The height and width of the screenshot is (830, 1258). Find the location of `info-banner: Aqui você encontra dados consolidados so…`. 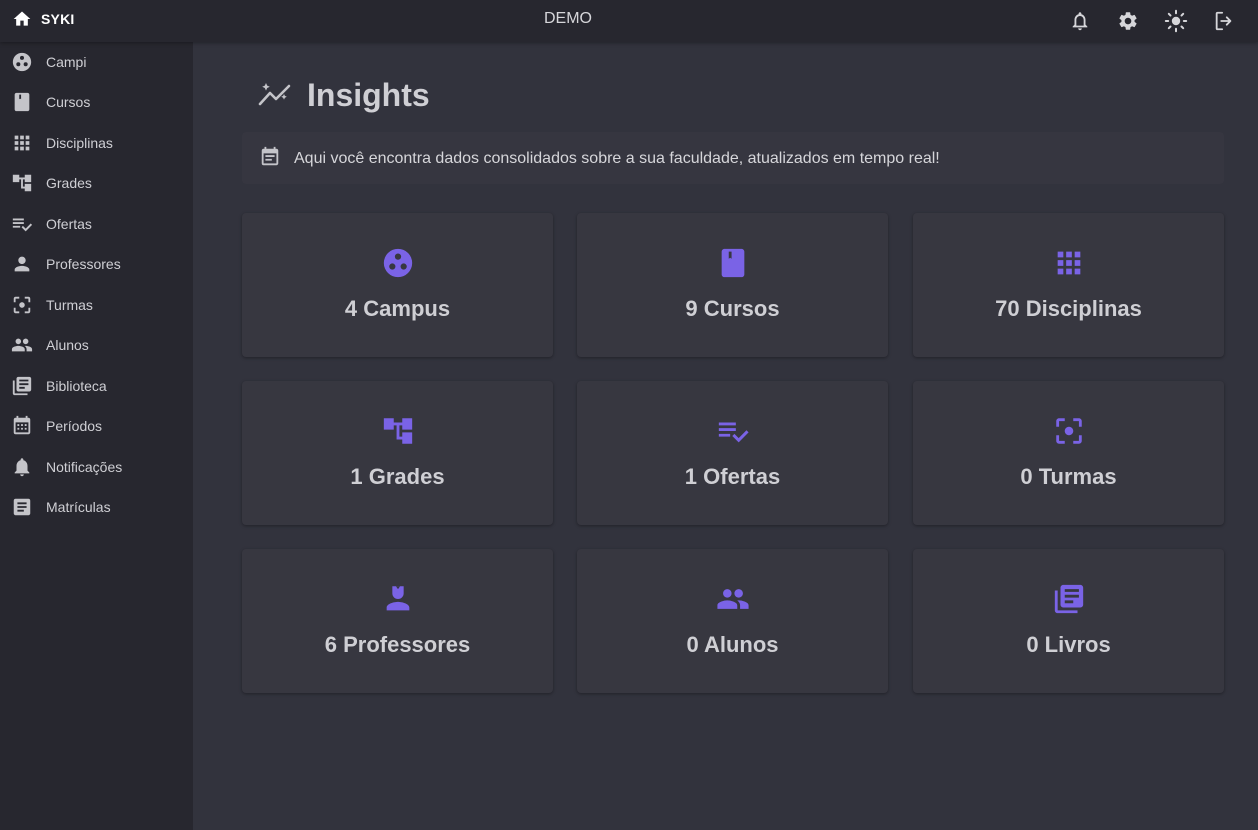

info-banner: Aqui você encontra dados consolidados so… is located at coordinates (733, 158).